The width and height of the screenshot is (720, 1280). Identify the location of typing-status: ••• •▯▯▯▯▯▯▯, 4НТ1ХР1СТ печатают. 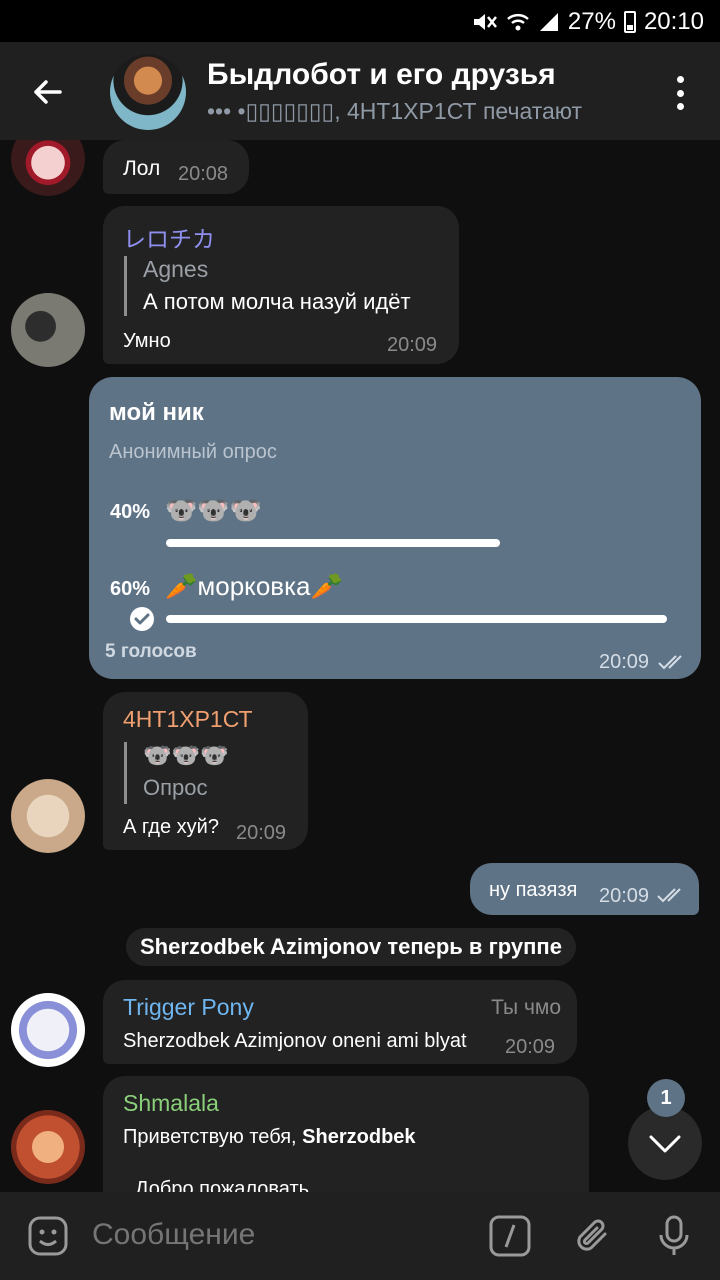
(395, 111).